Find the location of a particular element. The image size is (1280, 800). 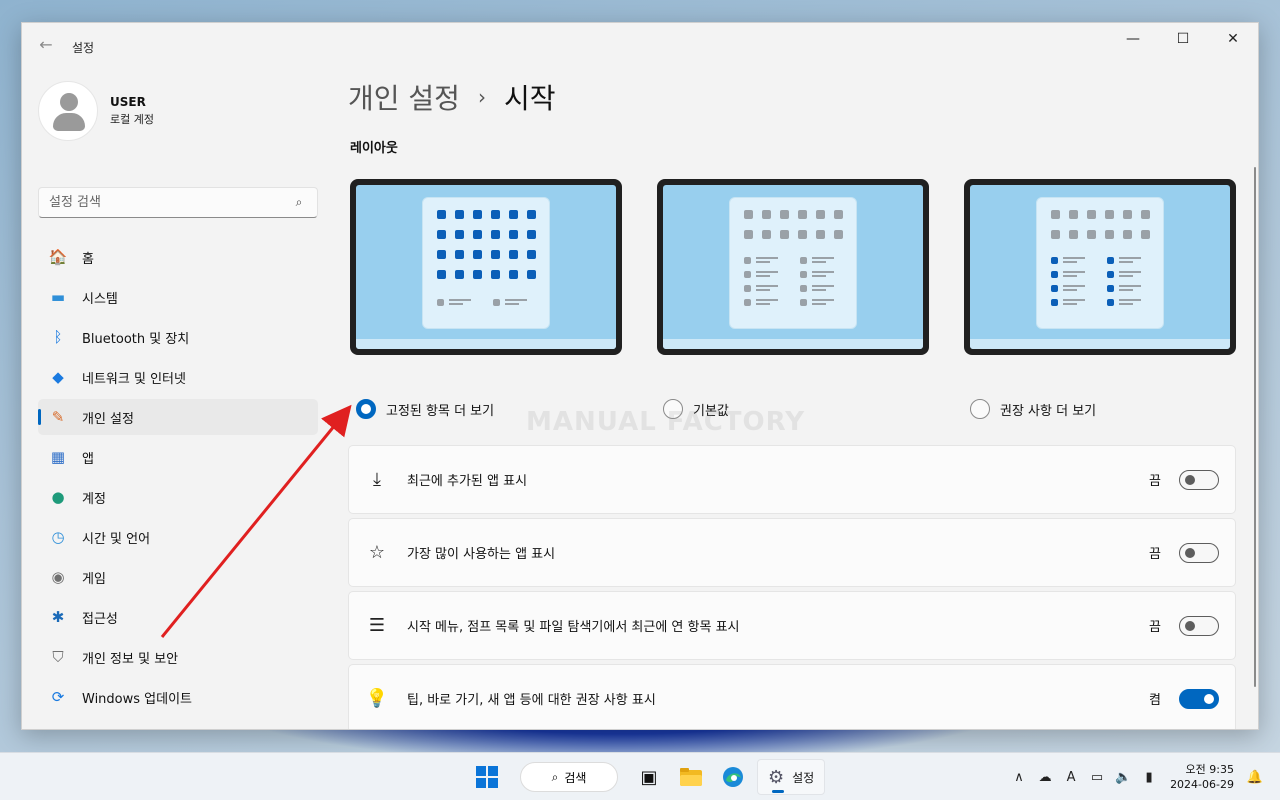

radio-label: 권장 사항 더 보기 is located at coordinates (1048, 411).